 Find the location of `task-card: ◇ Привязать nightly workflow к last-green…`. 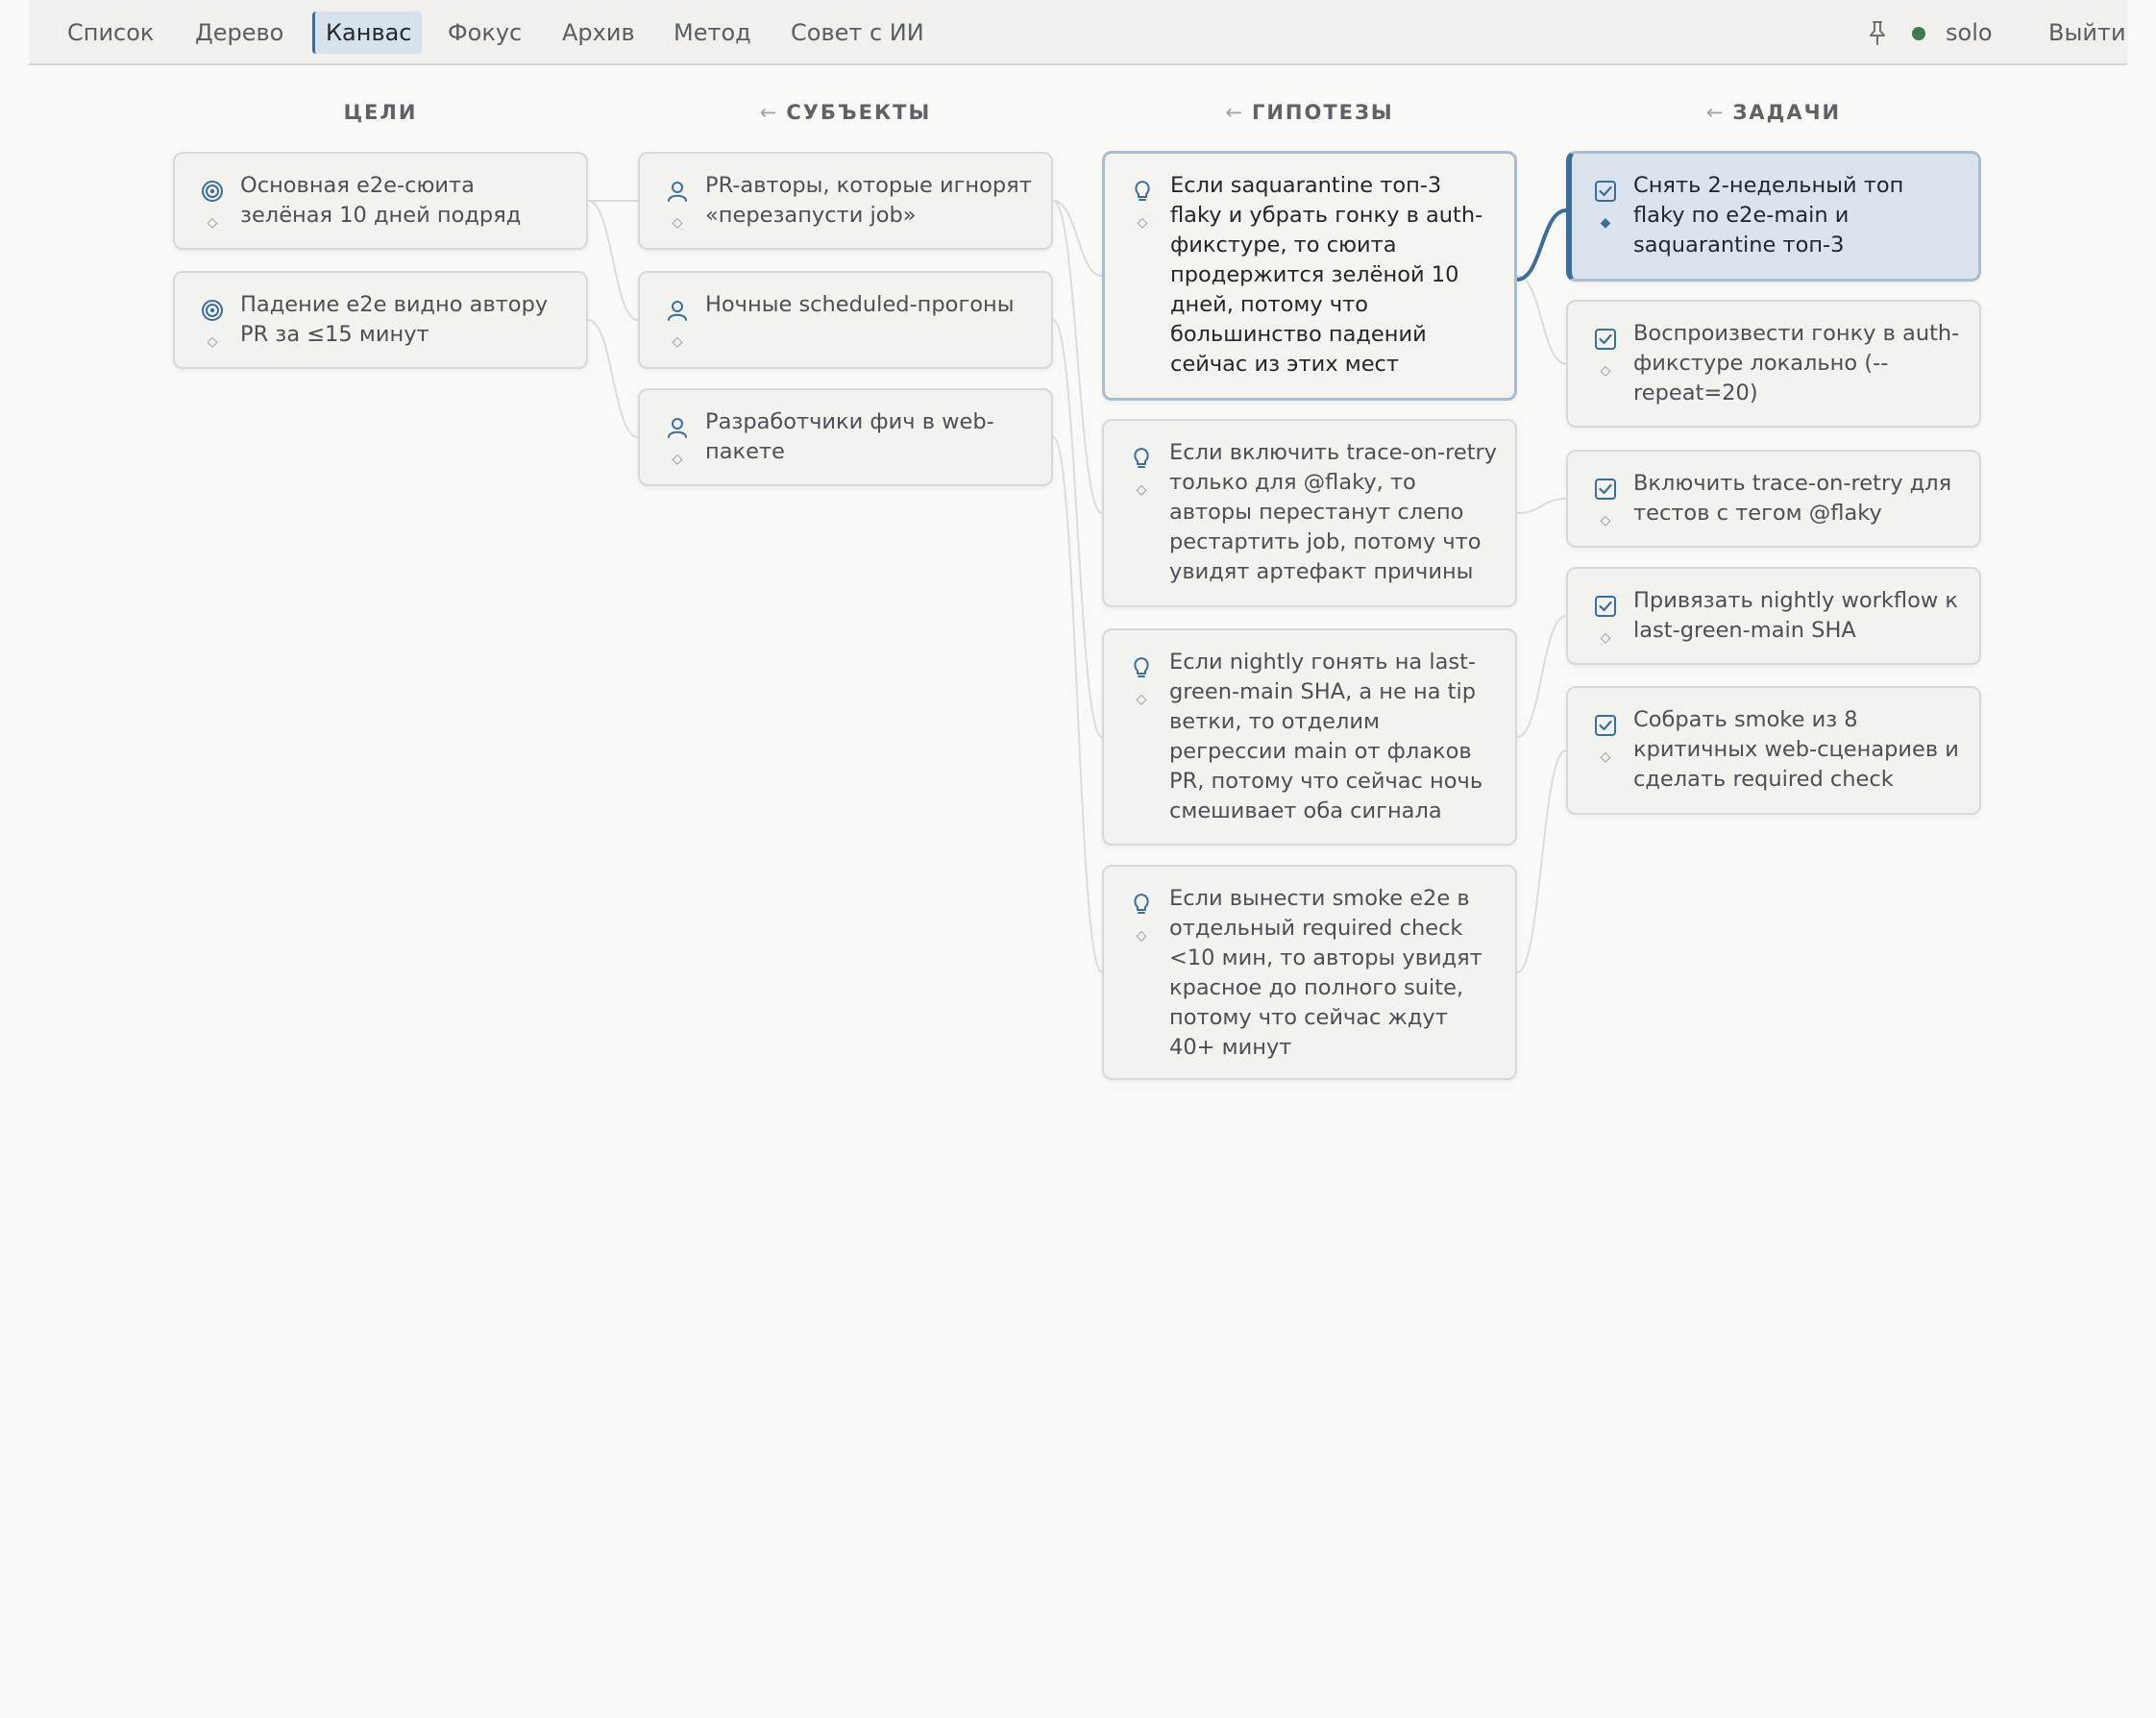

task-card: ◇ Привязать nightly workflow к last-green… is located at coordinates (1774, 616).